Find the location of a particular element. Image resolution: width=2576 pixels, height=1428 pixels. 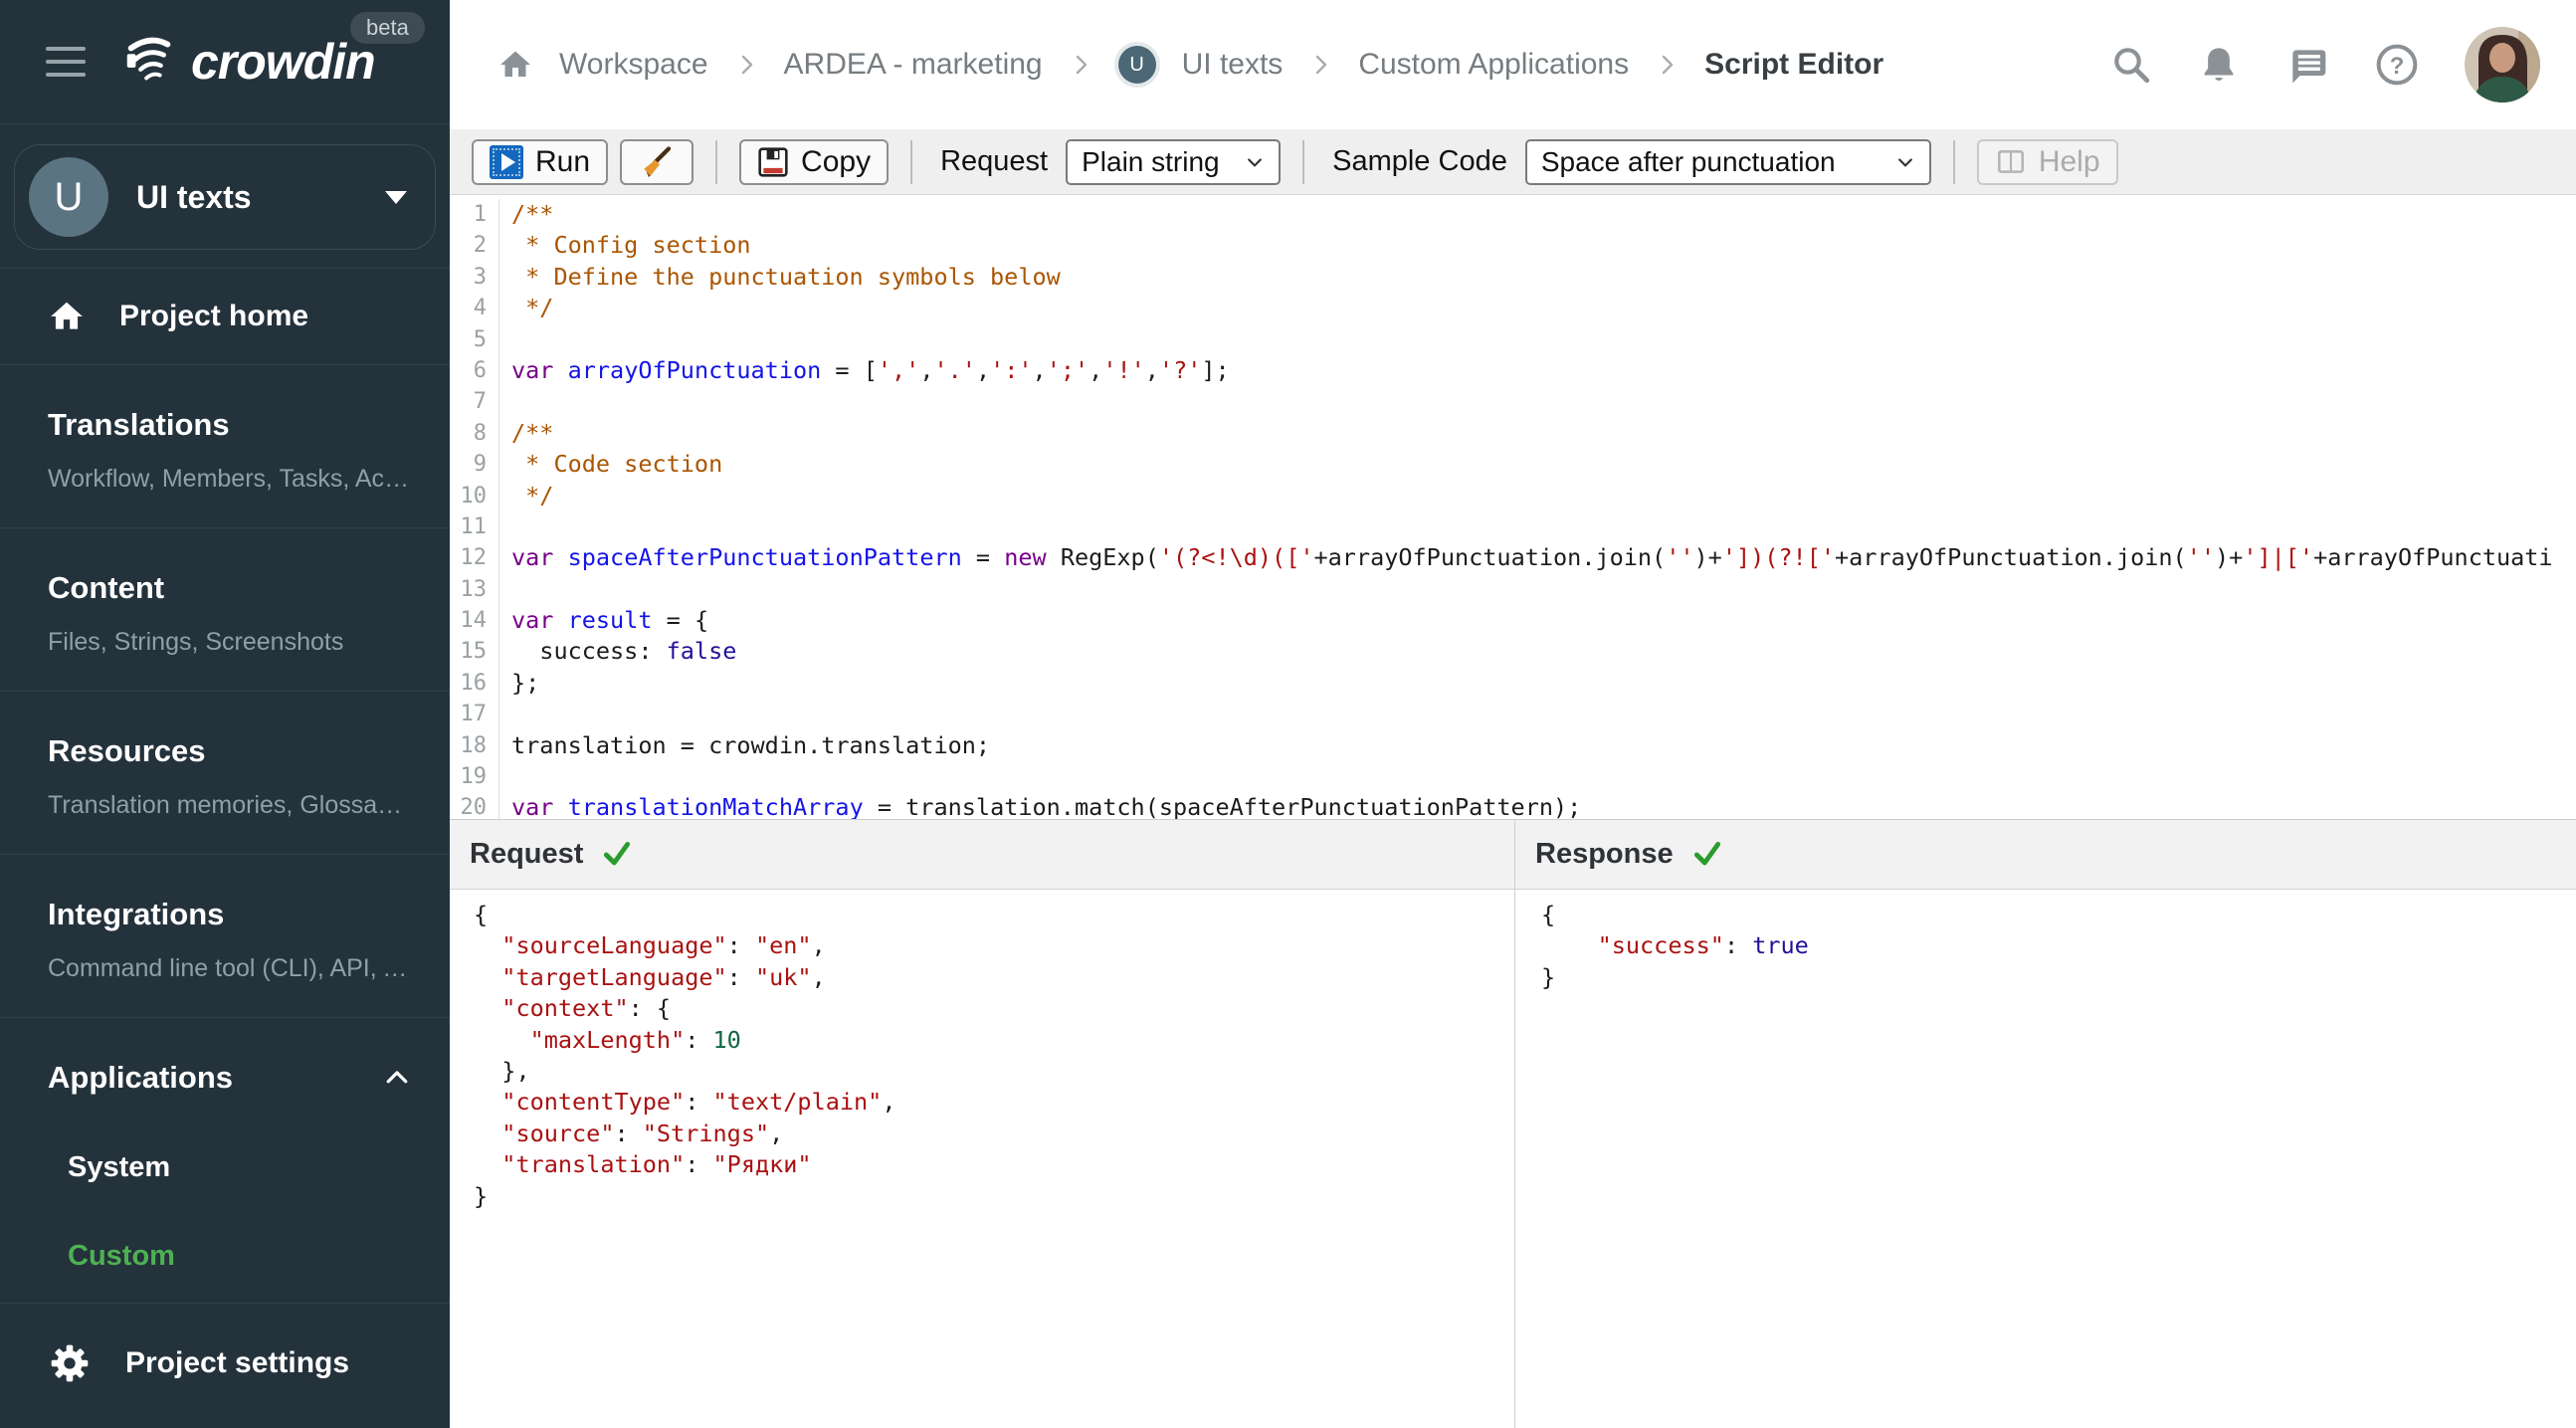

project-selector: U UI texts is located at coordinates (225, 197).